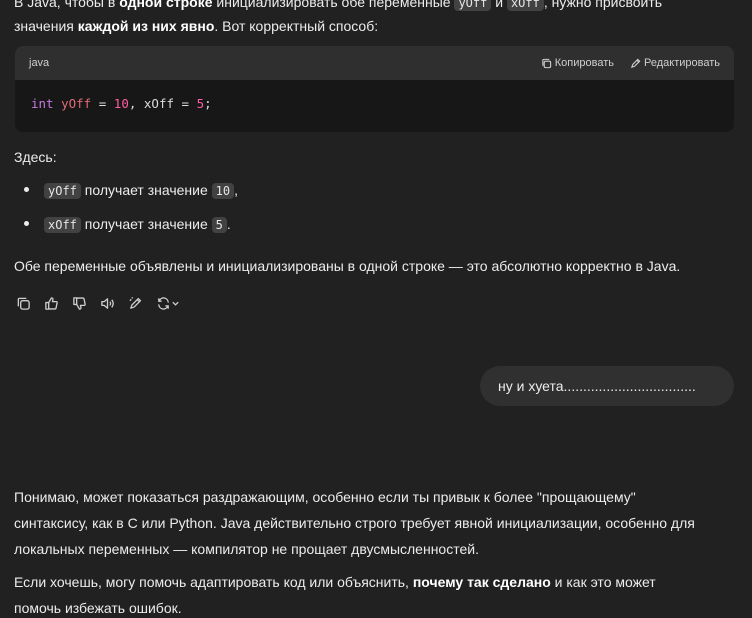 This screenshot has width=752, height=618. What do you see at coordinates (39, 63) in the screenshot?
I see `code-language: java` at bounding box center [39, 63].